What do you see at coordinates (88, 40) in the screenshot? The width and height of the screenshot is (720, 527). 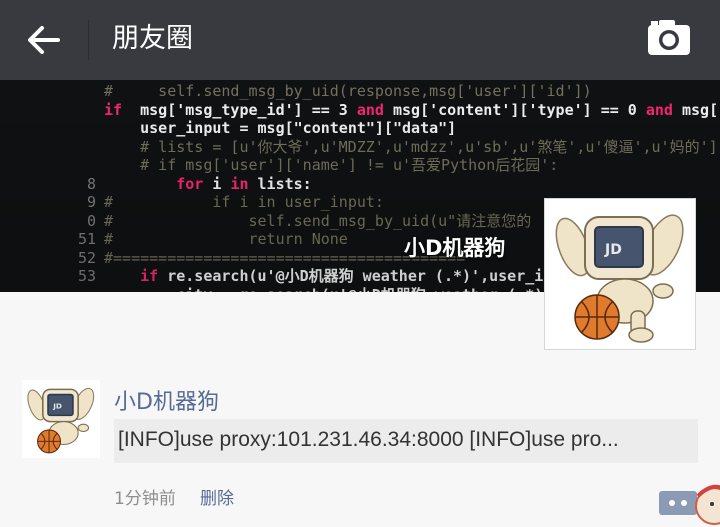 I see `header-divider` at bounding box center [88, 40].